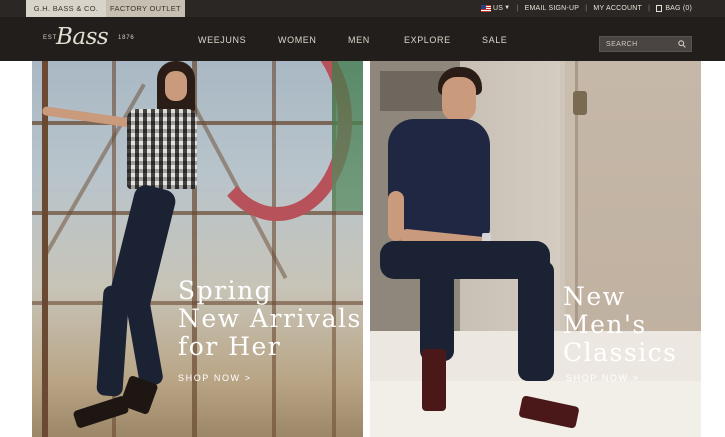  What do you see at coordinates (486, 8) in the screenshot?
I see `us-flag-icon` at bounding box center [486, 8].